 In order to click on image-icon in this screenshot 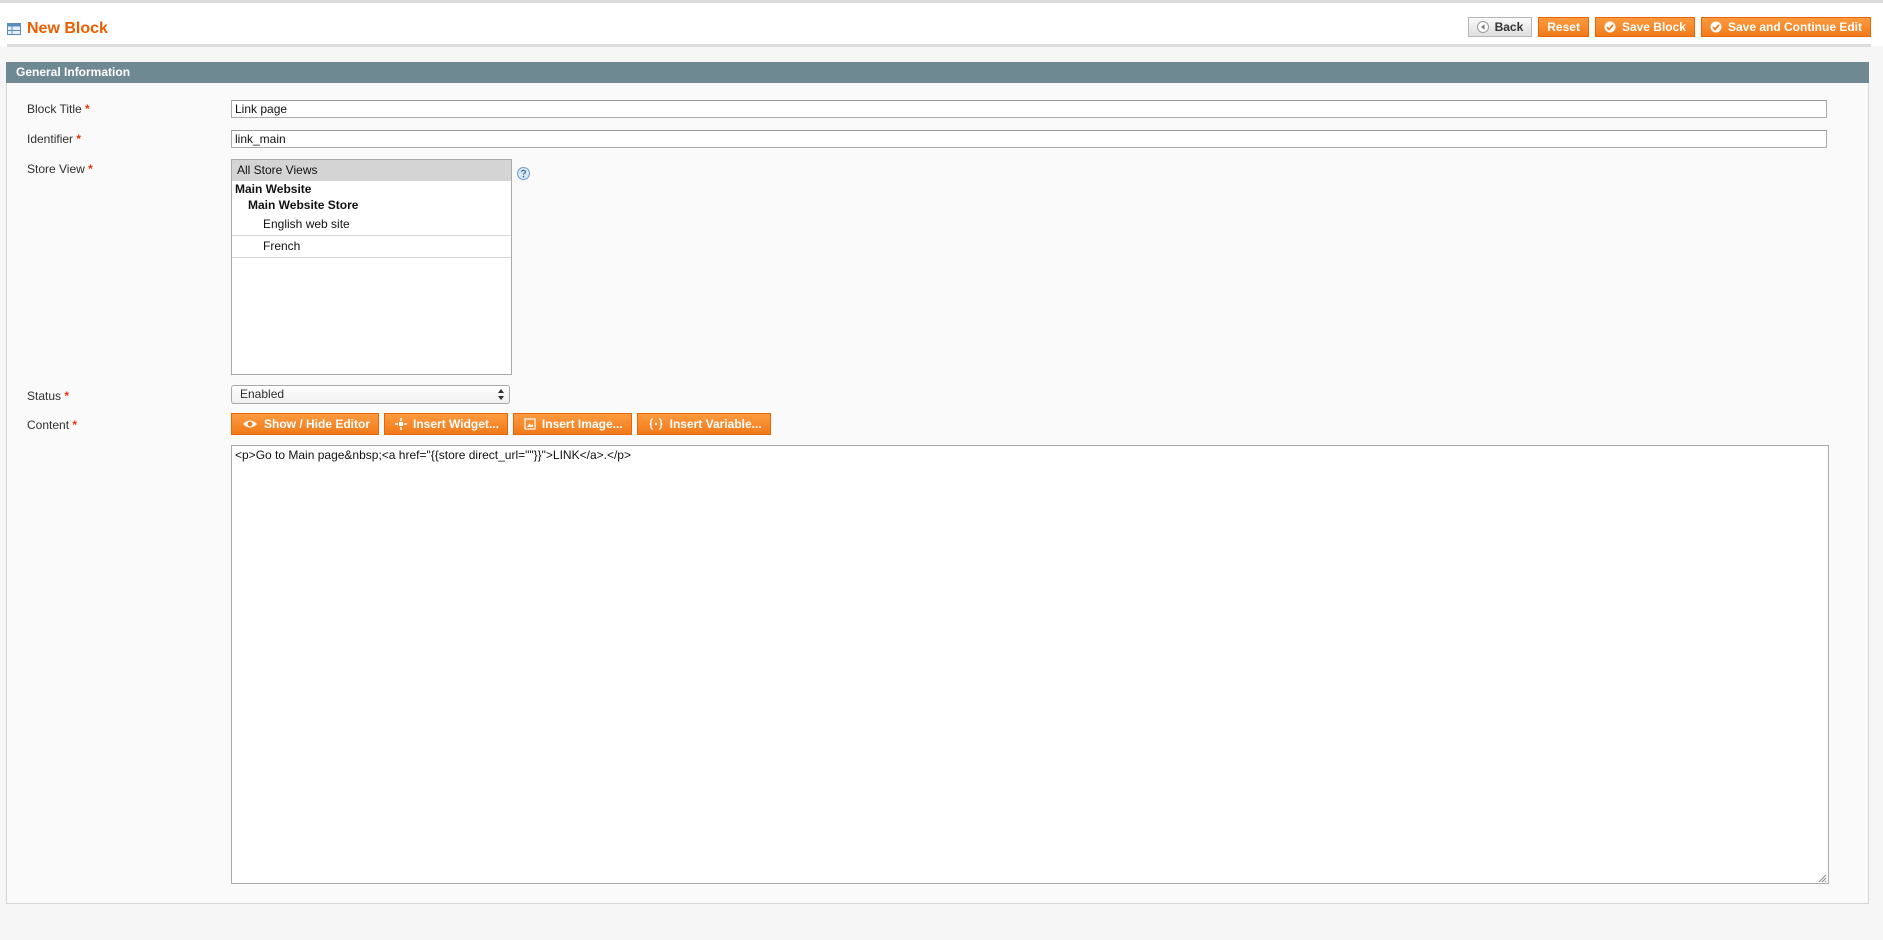, I will do `click(530, 424)`.